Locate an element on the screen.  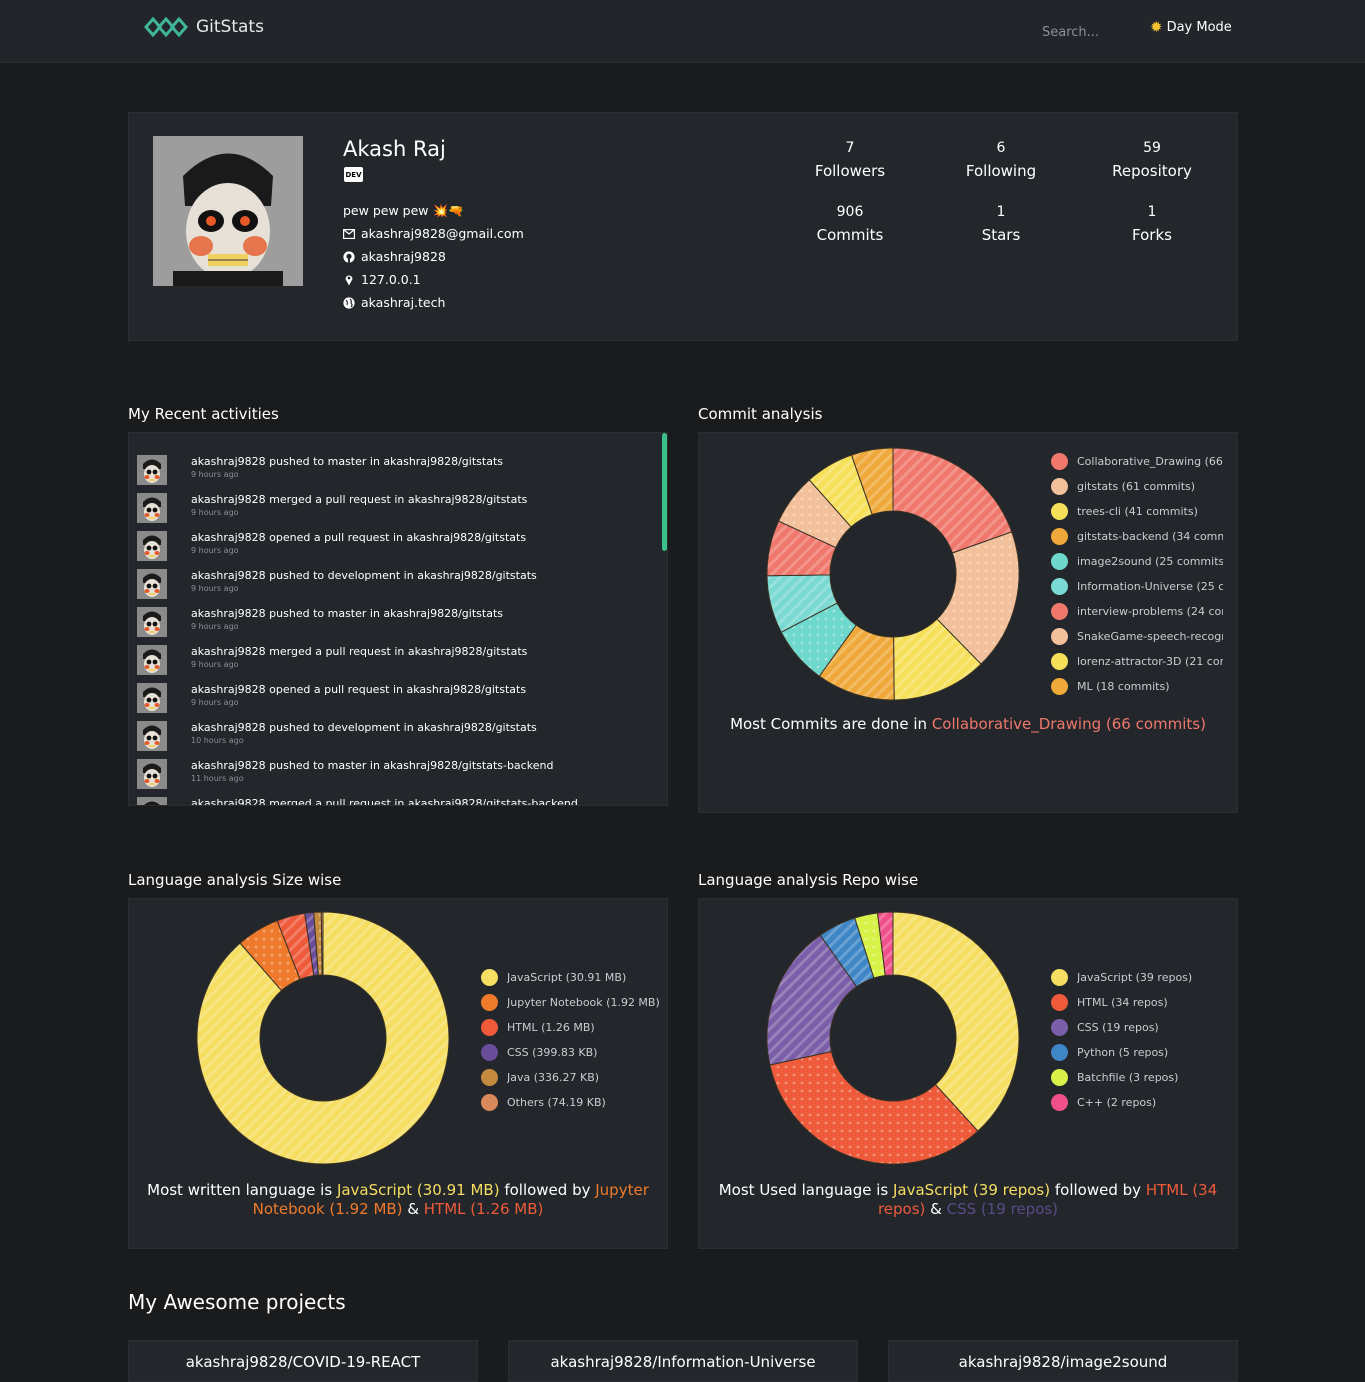
legend-label: Python (5 repos) is located at coordinates (1123, 1052).